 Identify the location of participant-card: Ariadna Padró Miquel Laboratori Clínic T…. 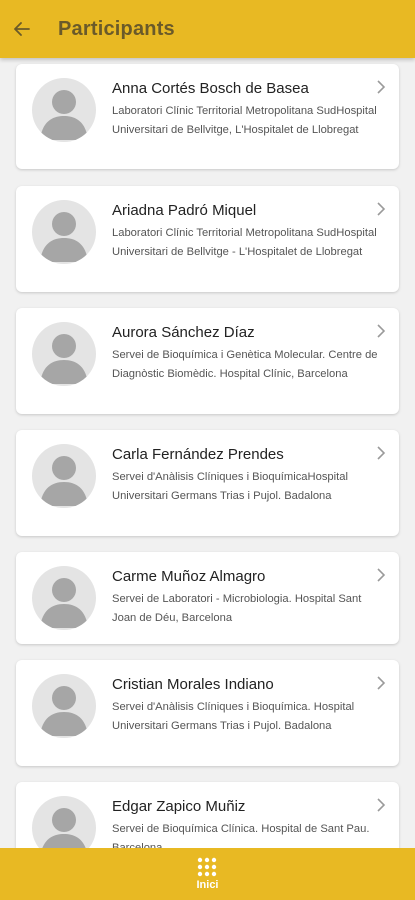
(207, 239).